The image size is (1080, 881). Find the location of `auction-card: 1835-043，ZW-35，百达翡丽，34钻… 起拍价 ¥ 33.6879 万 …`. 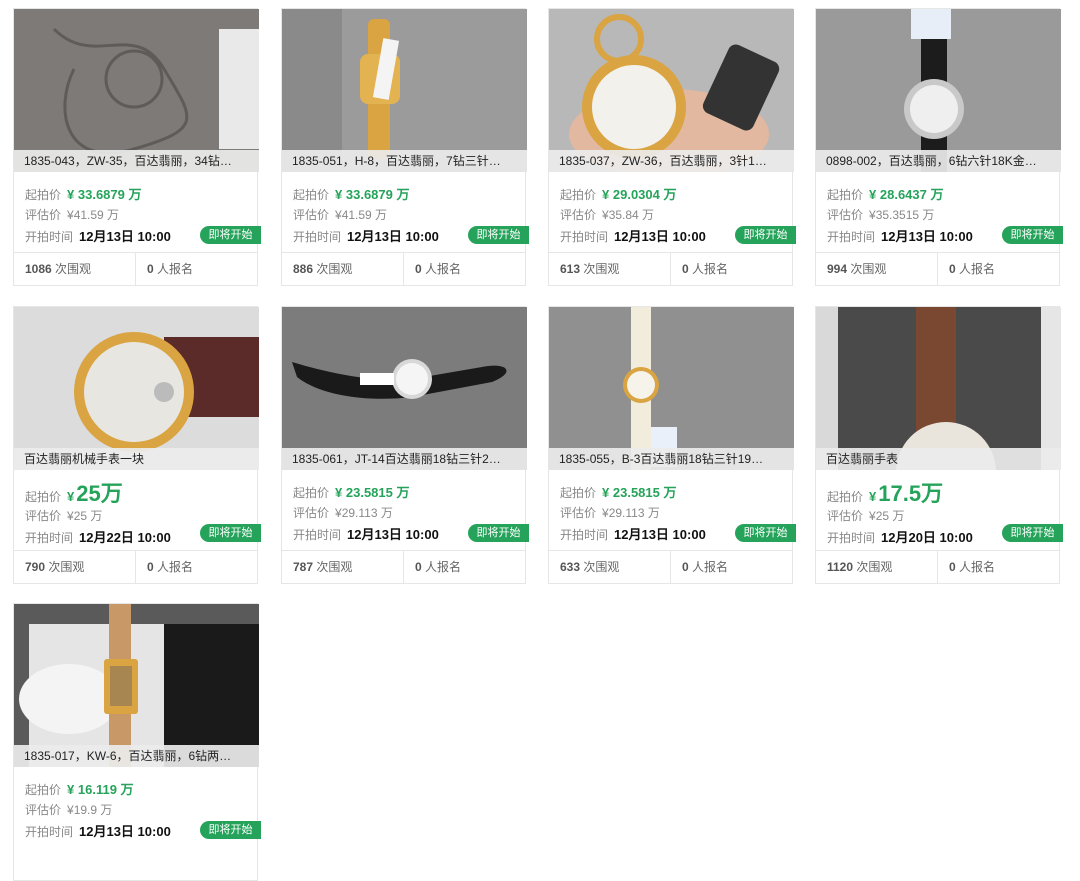

auction-card: 1835-043，ZW-35，百达翡丽，34钻… 起拍价 ¥ 33.6879 万 … is located at coordinates (137, 147).